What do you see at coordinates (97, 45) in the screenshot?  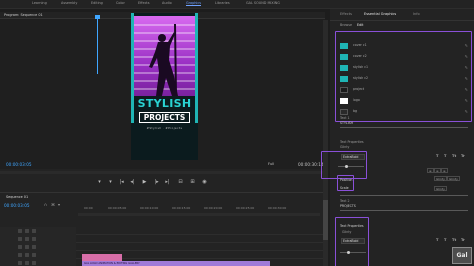 I see `playhead` at bounding box center [97, 45].